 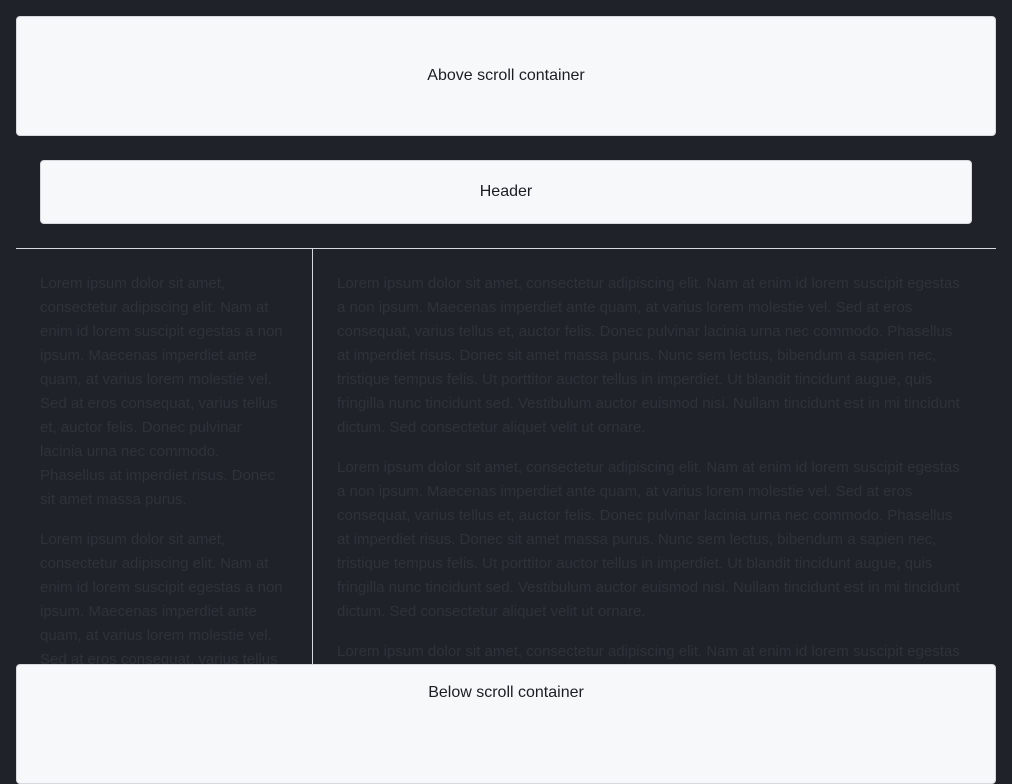 I want to click on vertical-divider, so click(x=312, y=456).